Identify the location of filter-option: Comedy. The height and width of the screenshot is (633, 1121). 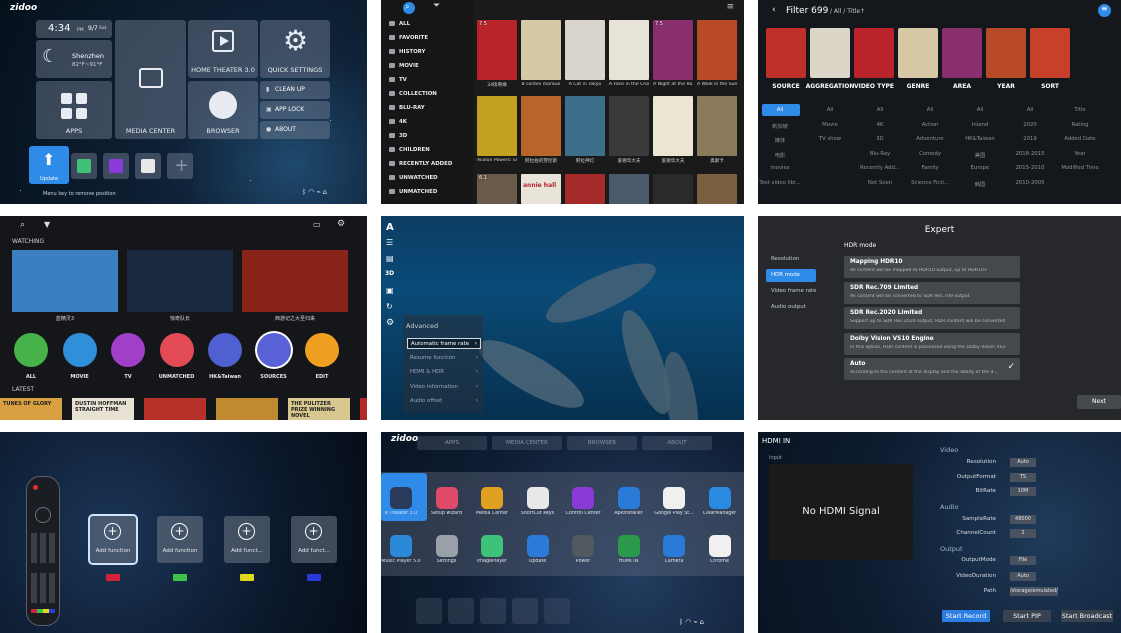
(930, 154).